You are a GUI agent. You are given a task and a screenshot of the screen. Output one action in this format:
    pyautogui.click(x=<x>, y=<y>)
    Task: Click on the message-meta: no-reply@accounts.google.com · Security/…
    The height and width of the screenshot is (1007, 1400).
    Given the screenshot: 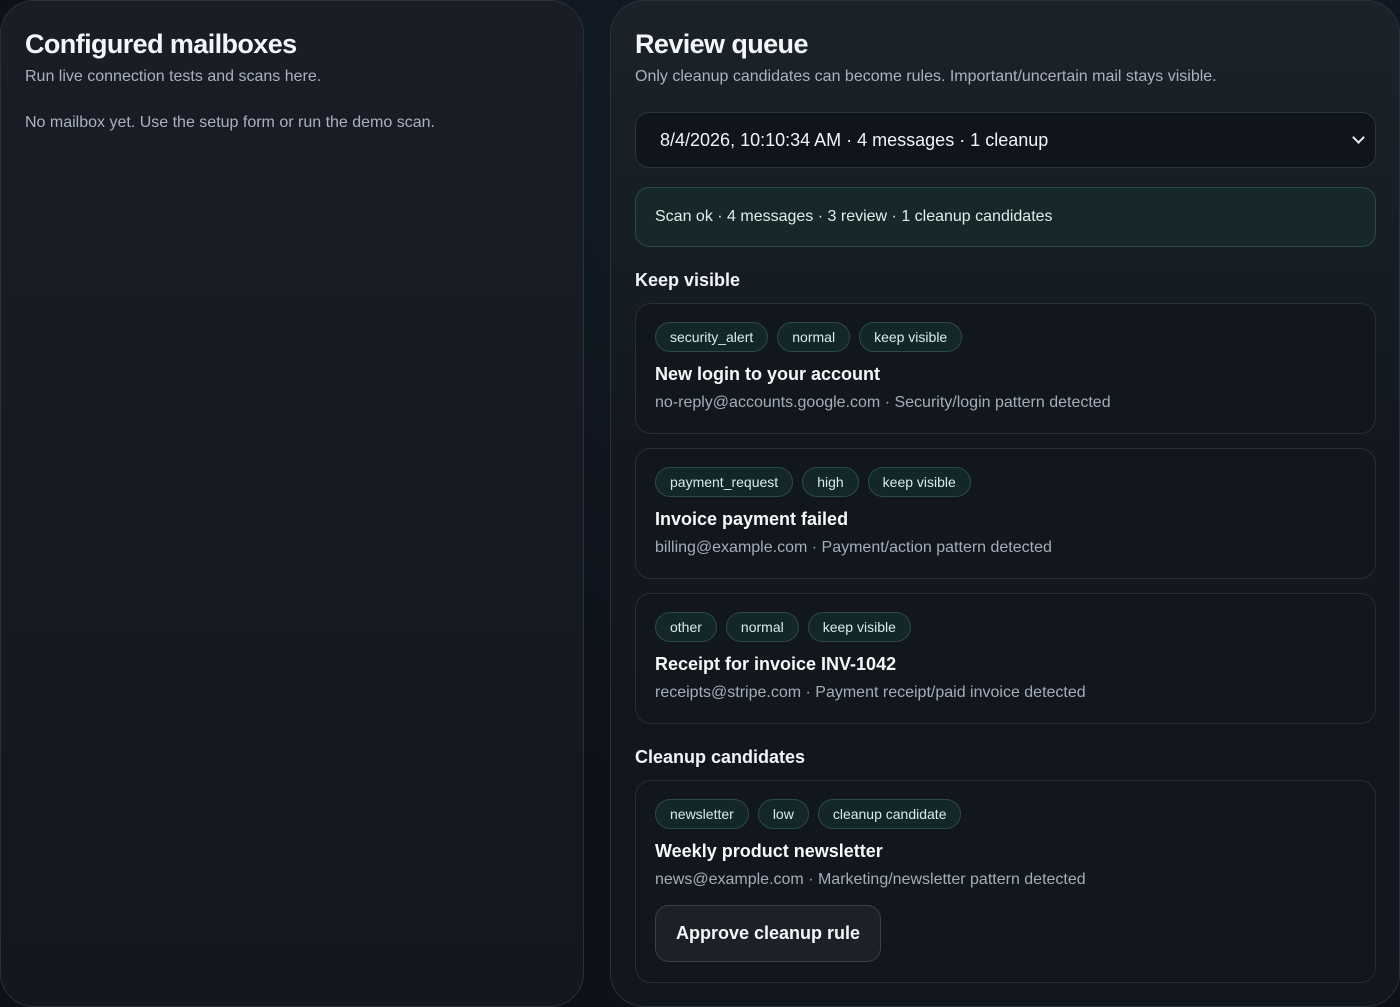 What is the action you would take?
    pyautogui.click(x=883, y=402)
    